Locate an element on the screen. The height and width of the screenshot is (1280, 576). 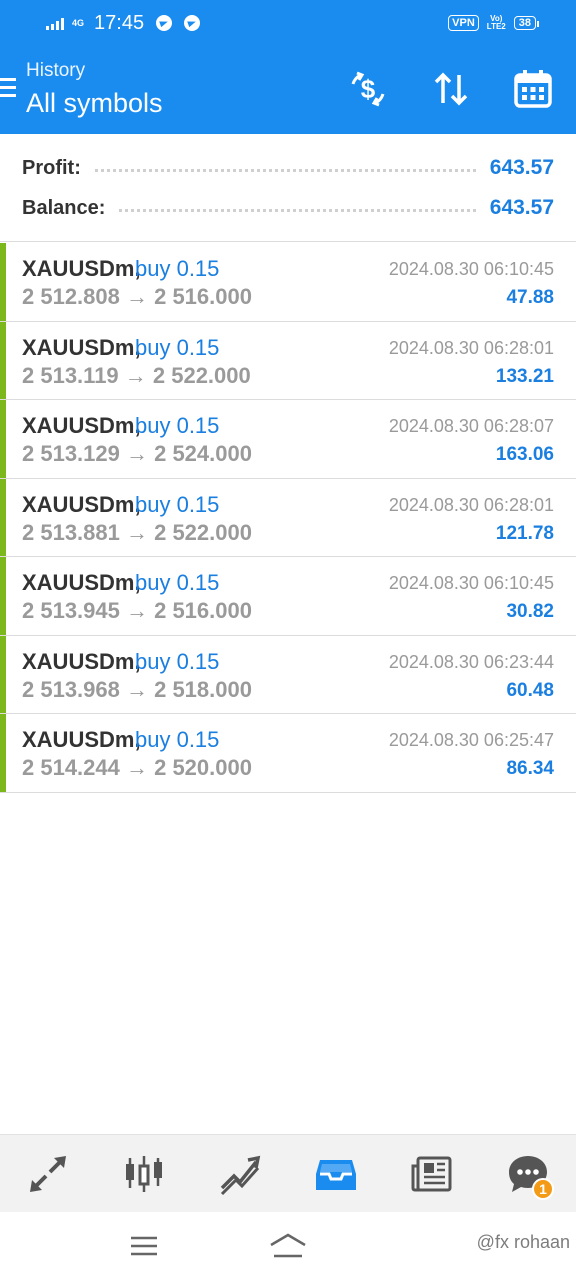
deal-prices: 2 513.968 → 2 518.000 is located at coordinates (137, 689).